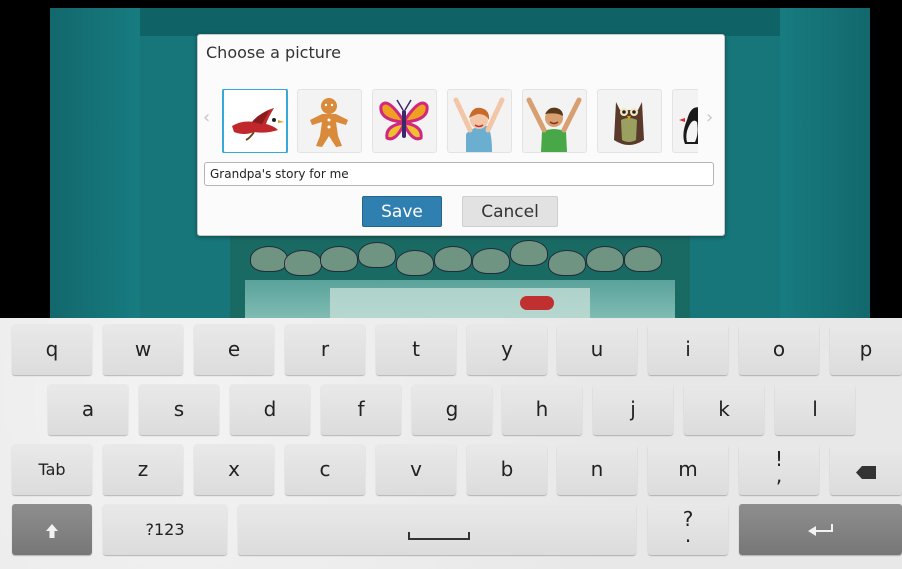  What do you see at coordinates (460, 258) in the screenshot?
I see `sleeping-dogs-illustration` at bounding box center [460, 258].